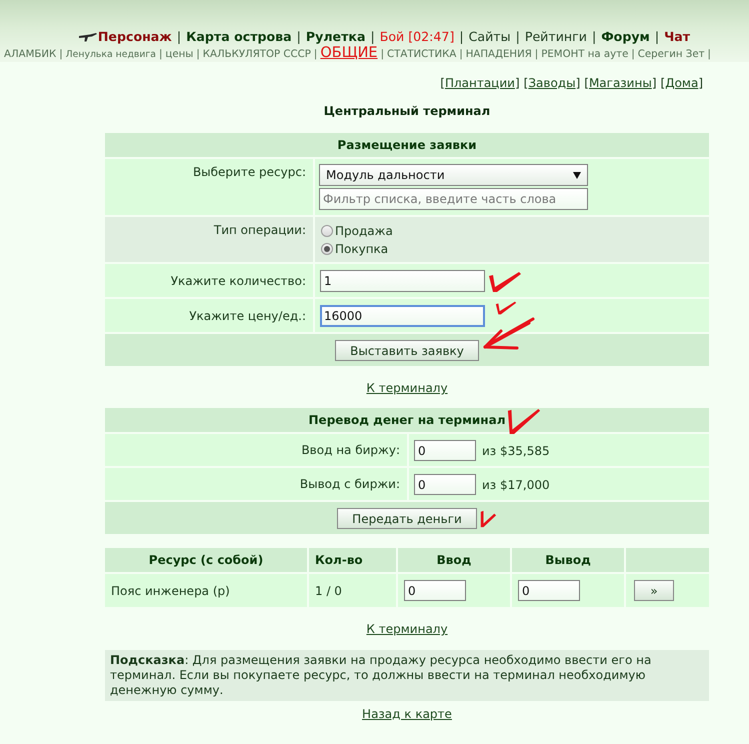 Image resolution: width=749 pixels, height=744 pixels. What do you see at coordinates (489, 37) in the screenshot?
I see `nav-link: Сайты` at bounding box center [489, 37].